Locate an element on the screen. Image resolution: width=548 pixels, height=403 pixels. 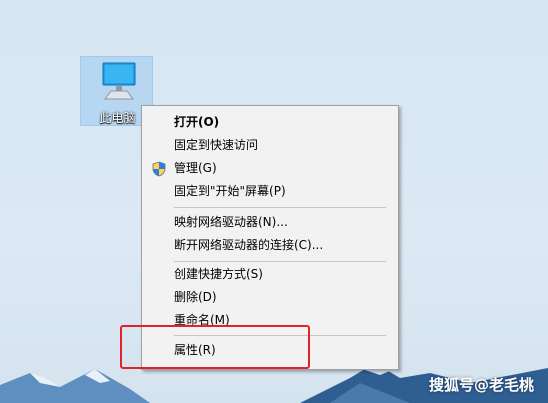
menu-item-pin-quick-access: 固定到快速访问 is located at coordinates (270, 145).